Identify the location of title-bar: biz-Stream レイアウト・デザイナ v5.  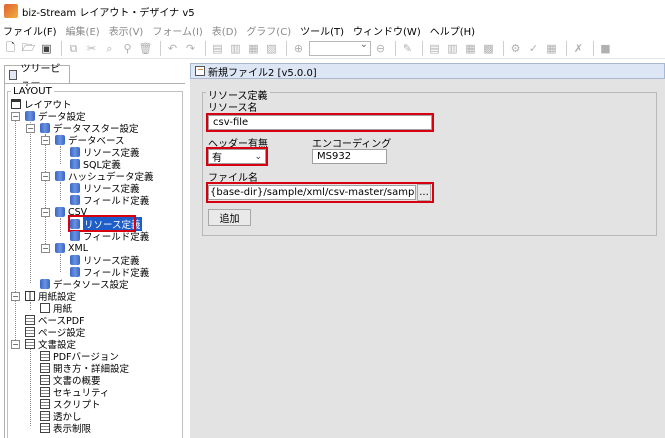
(332, 11).